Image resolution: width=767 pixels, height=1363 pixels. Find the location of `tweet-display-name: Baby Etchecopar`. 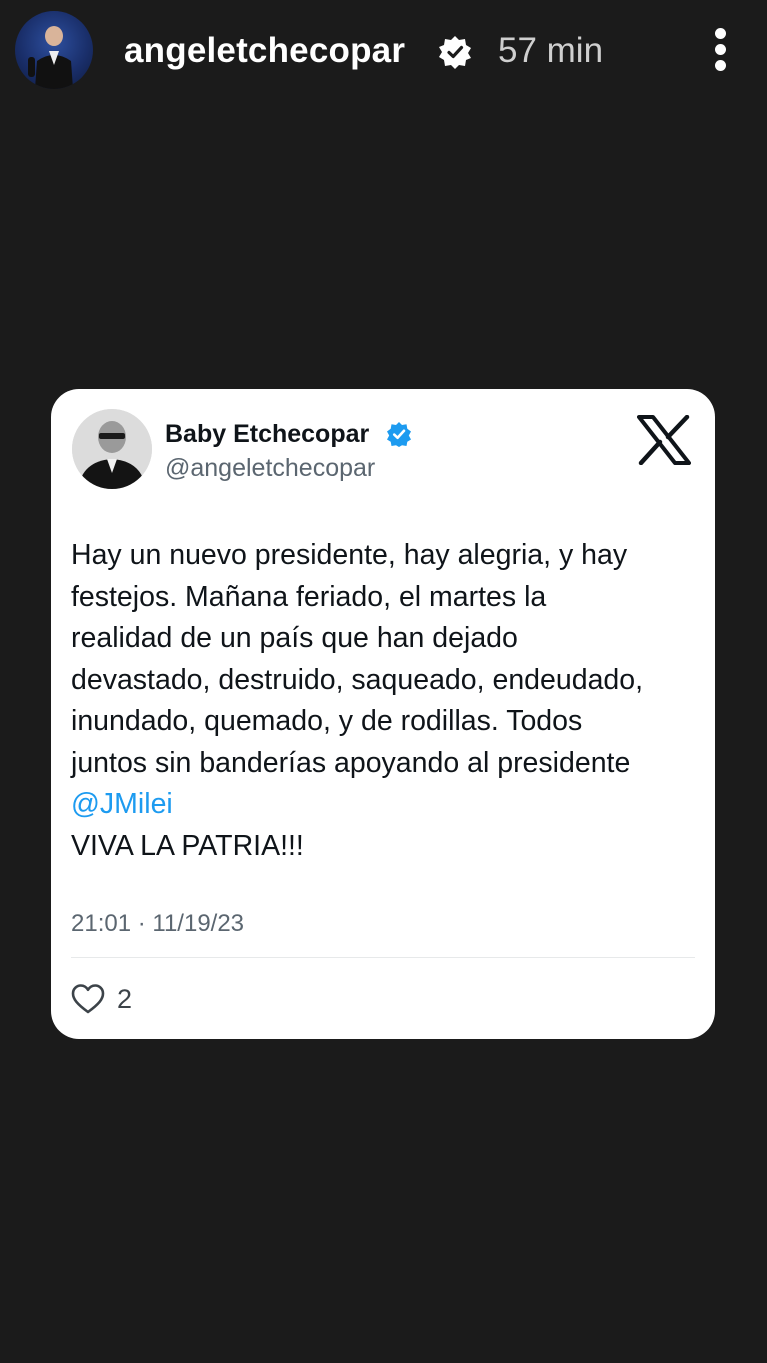

tweet-display-name: Baby Etchecopar is located at coordinates (267, 434).